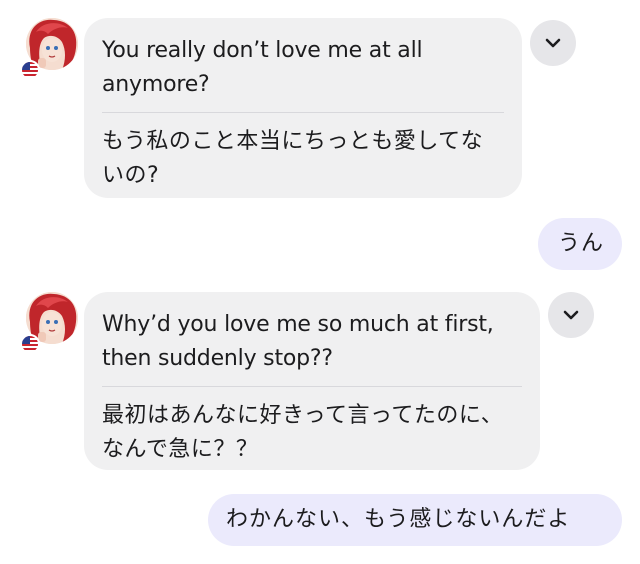  What do you see at coordinates (398, 519) in the screenshot?
I see `message-text: わかんない、もう感じないんだよ` at bounding box center [398, 519].